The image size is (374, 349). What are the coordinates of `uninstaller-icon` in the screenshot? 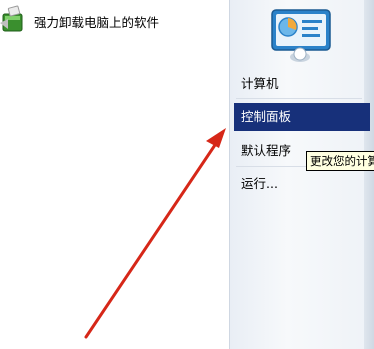 It's located at (13, 19).